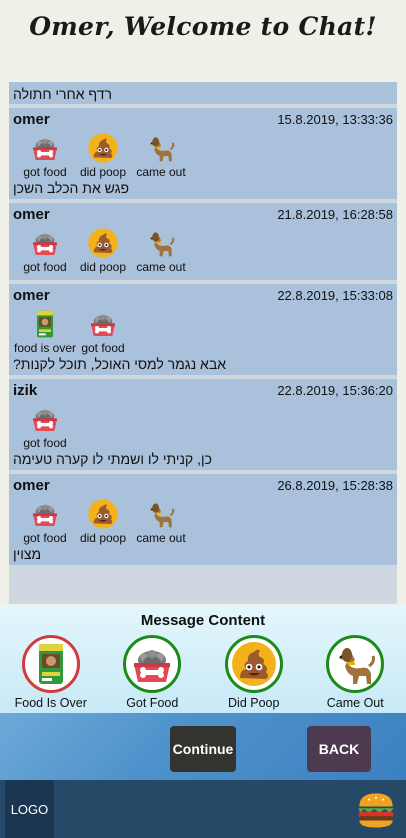 The width and height of the screenshot is (406, 838). Describe the element at coordinates (152, 703) in the screenshot. I see `option-label: Got Food` at that location.